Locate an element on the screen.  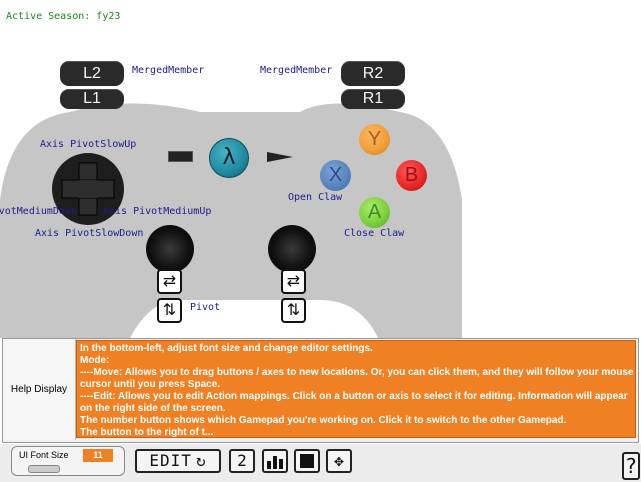
start-button is located at coordinates (280, 157).